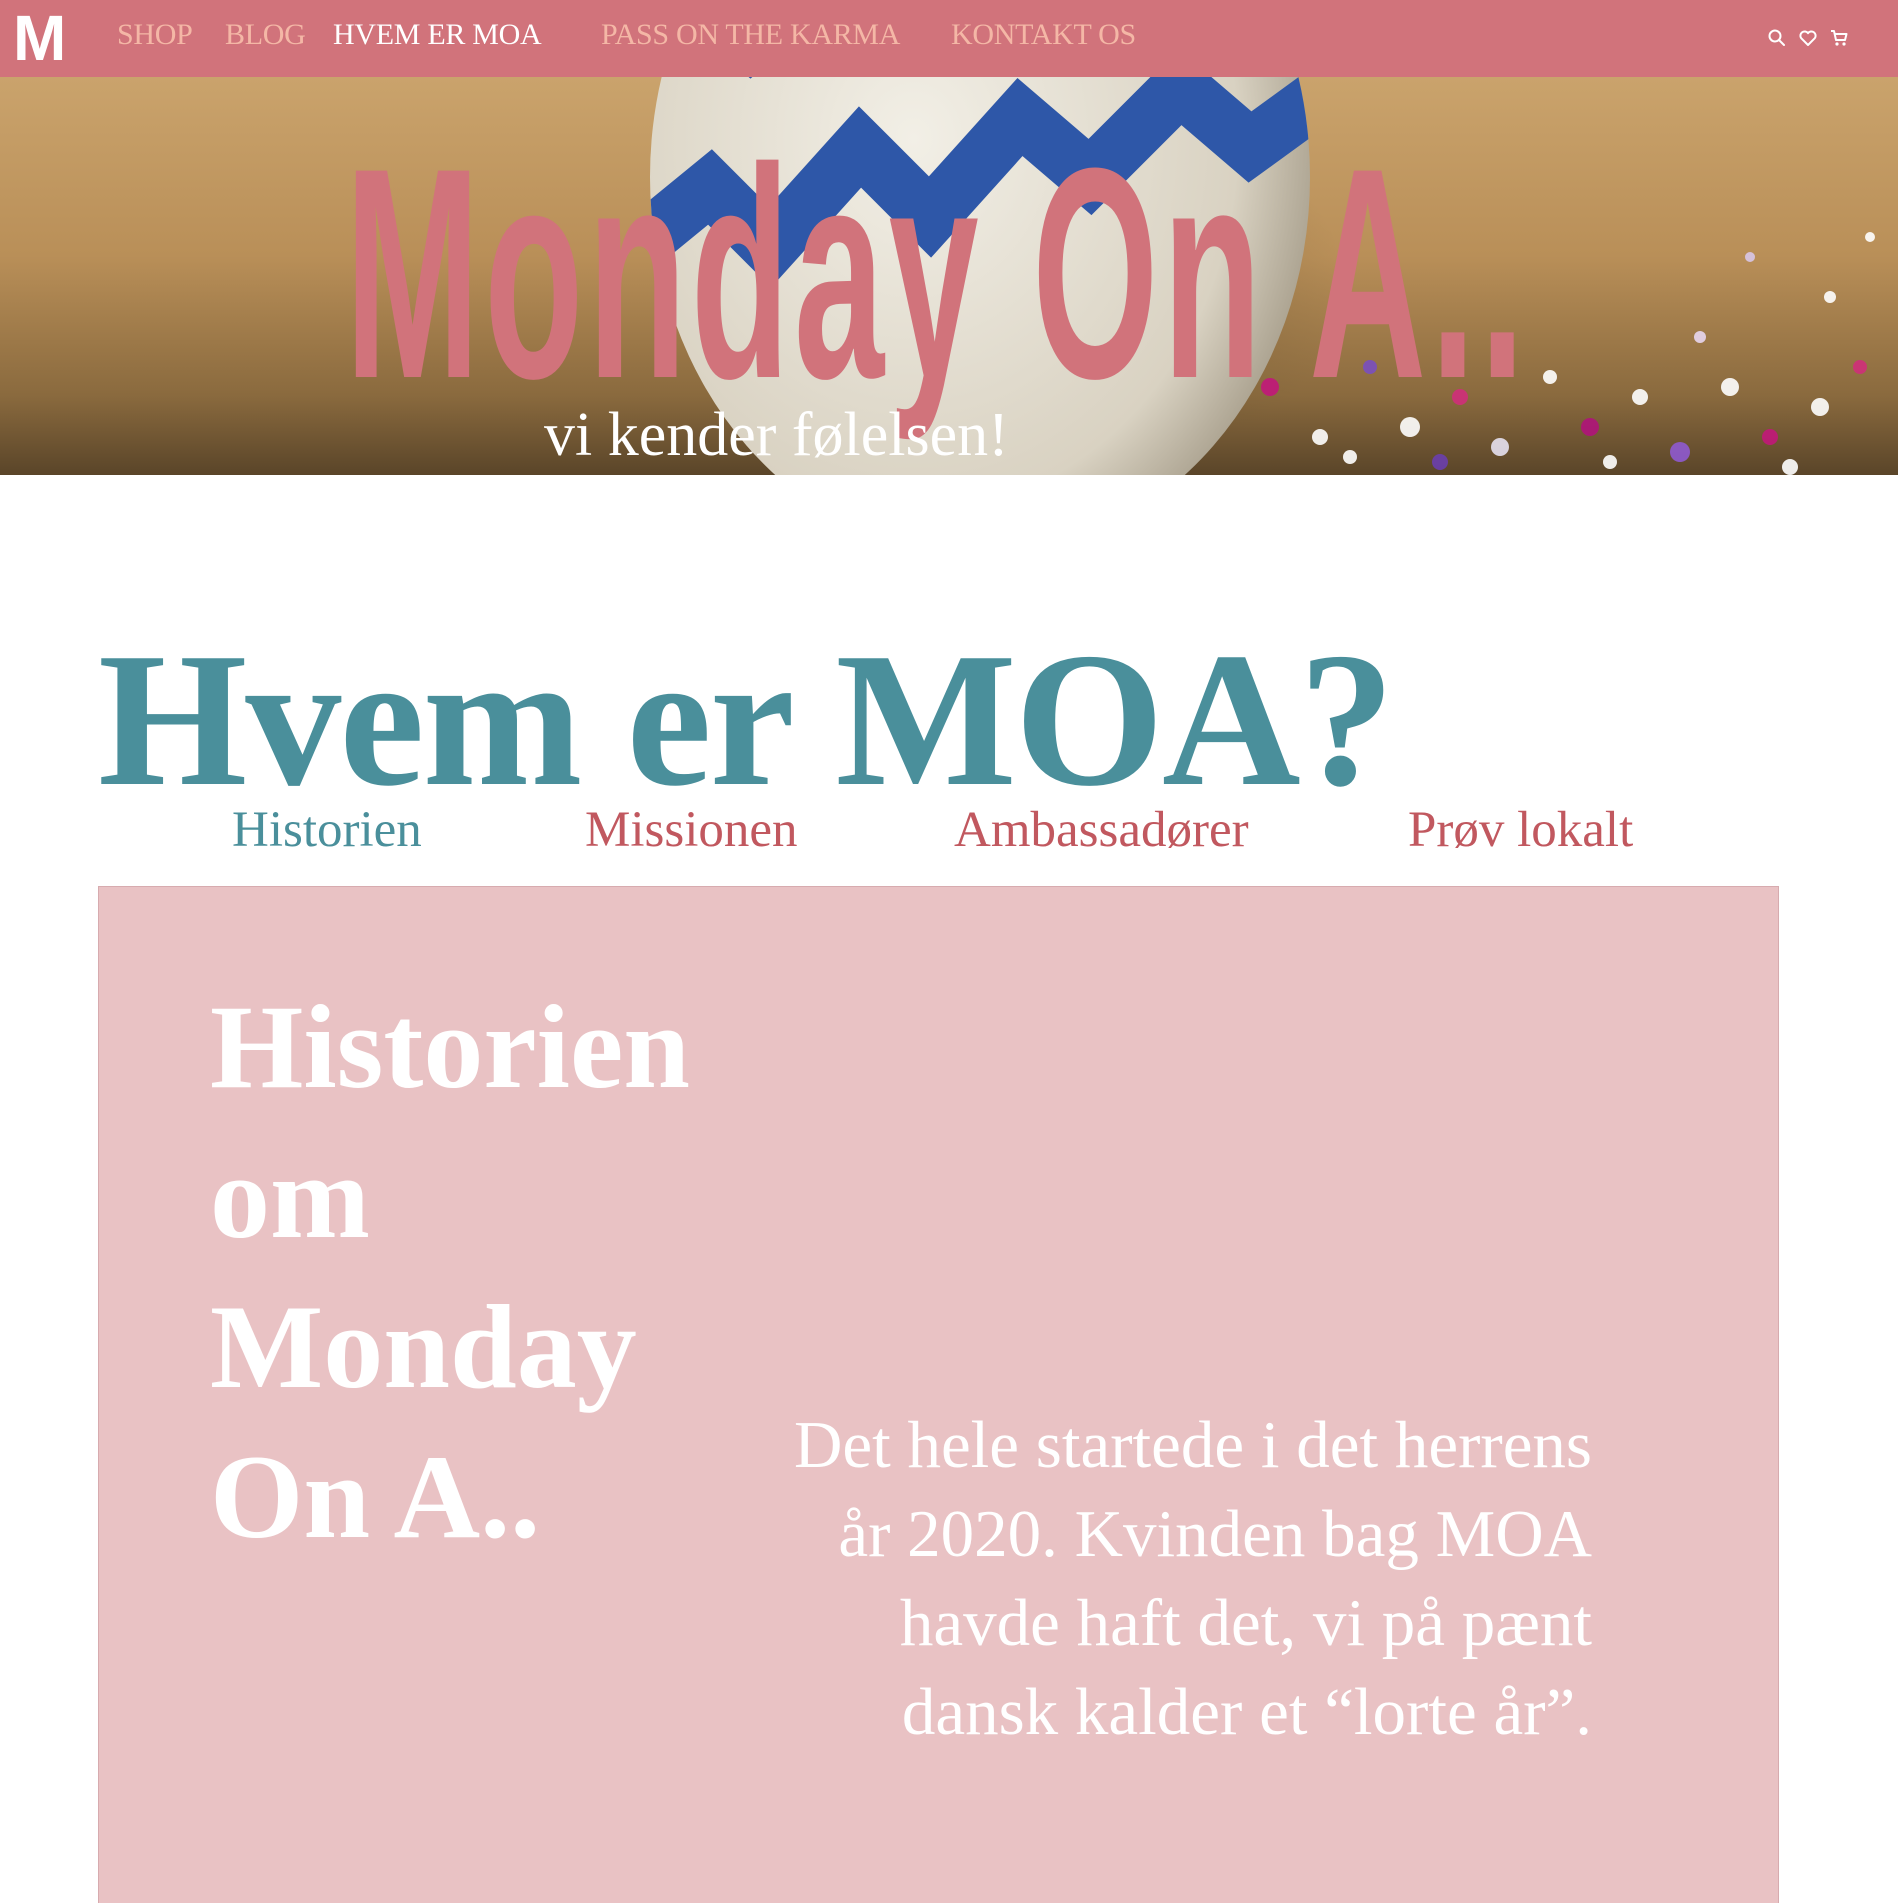 The width and height of the screenshot is (1898, 1903). Describe the element at coordinates (1808, 38) in the screenshot. I see `heart-icon` at that location.